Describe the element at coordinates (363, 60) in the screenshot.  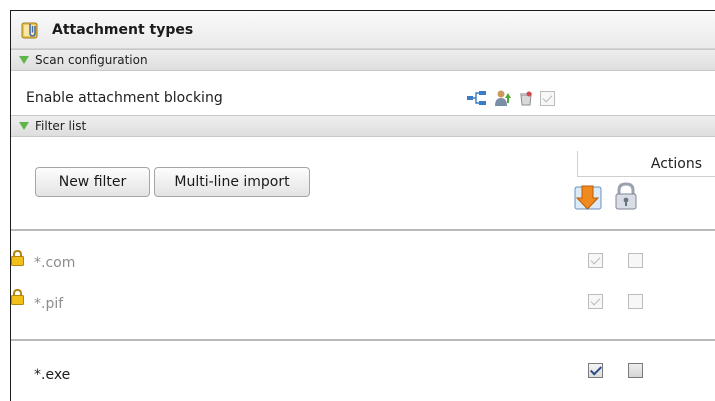
I see `scan-configuration-header: Scan configuration` at that location.